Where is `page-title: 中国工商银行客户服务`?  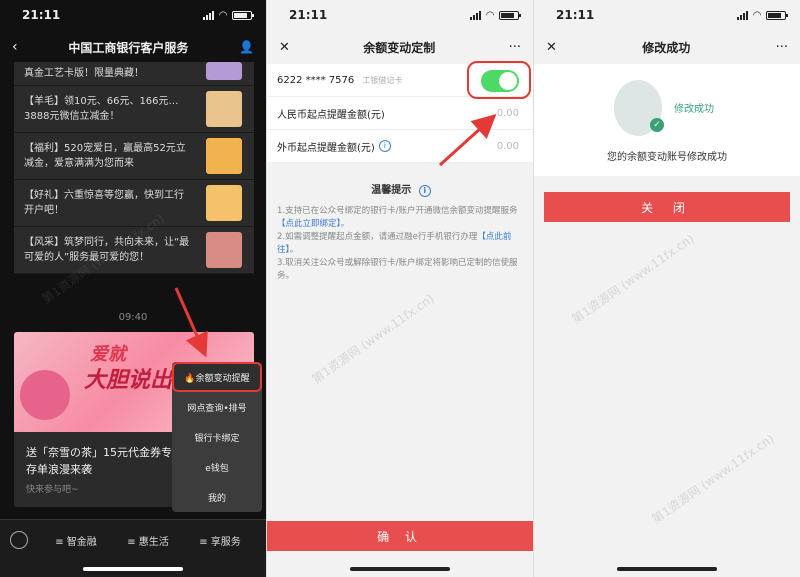
page-title: 中国工商银行客户服务 is located at coordinates (128, 47).